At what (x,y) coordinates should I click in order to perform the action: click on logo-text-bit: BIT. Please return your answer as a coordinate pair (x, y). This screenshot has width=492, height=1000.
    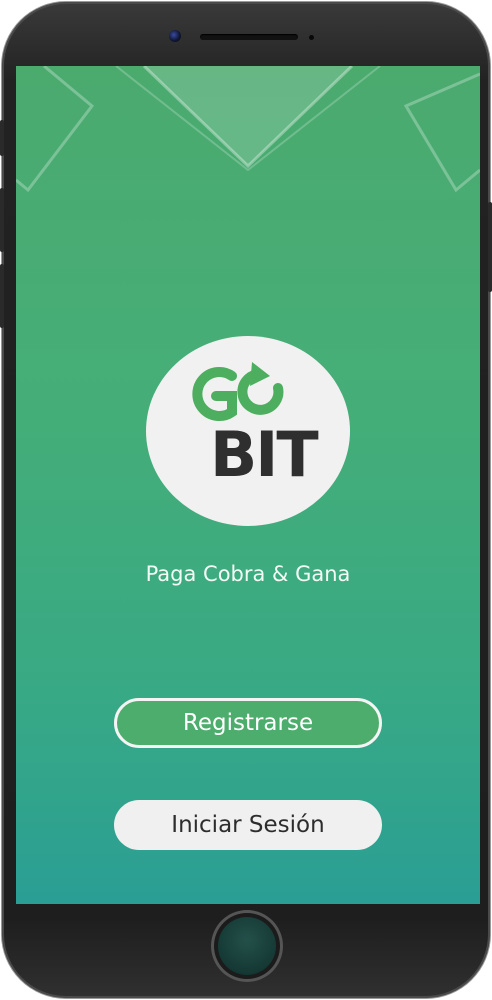
    Looking at the image, I should click on (264, 454).